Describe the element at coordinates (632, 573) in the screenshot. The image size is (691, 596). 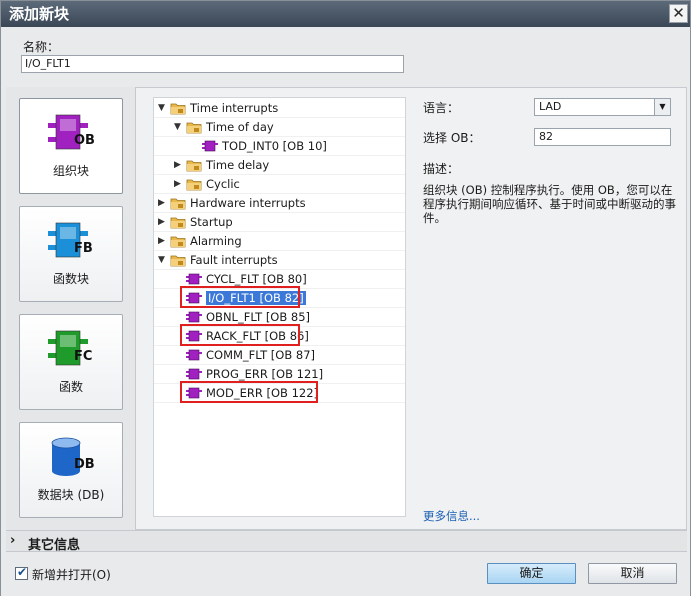
I see `cancel-button: 取消` at that location.